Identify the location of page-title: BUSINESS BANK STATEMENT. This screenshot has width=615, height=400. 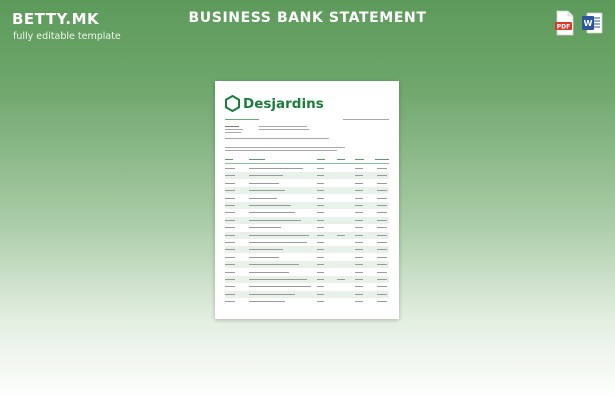
(307, 18).